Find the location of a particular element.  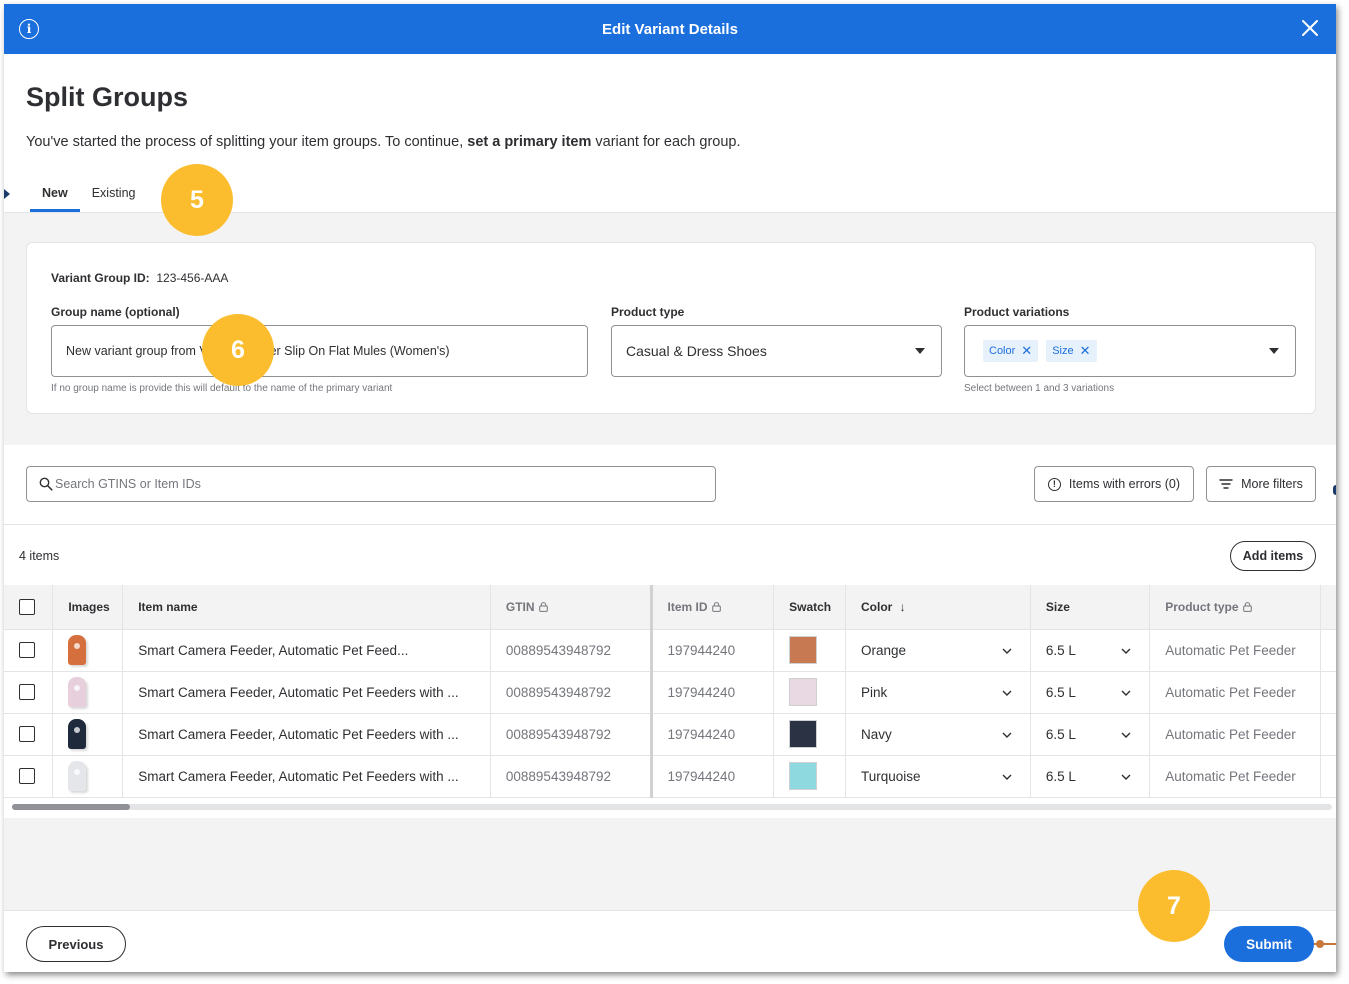

page-title: Split Groups is located at coordinates (107, 97).